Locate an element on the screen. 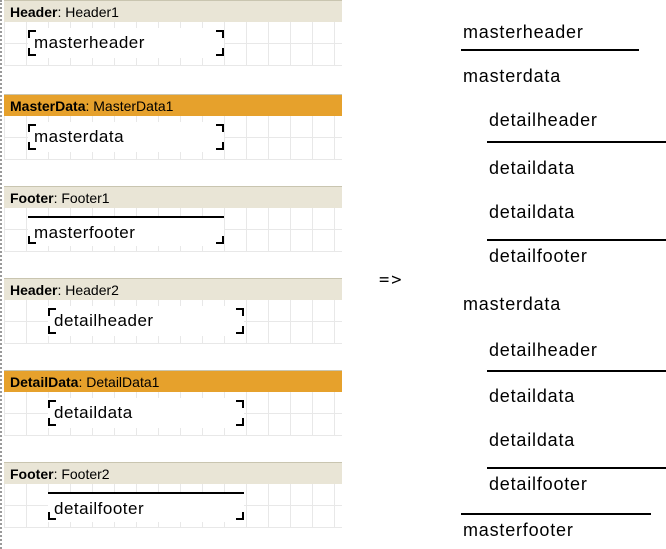  text-object-masterfooter: masterfooter is located at coordinates (126, 231).